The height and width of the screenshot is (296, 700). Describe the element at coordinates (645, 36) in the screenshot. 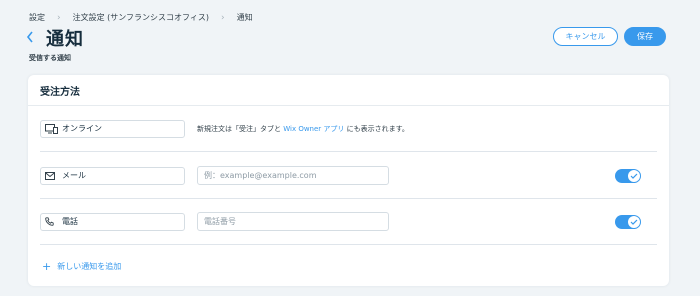

I see `save-button: 保存` at that location.